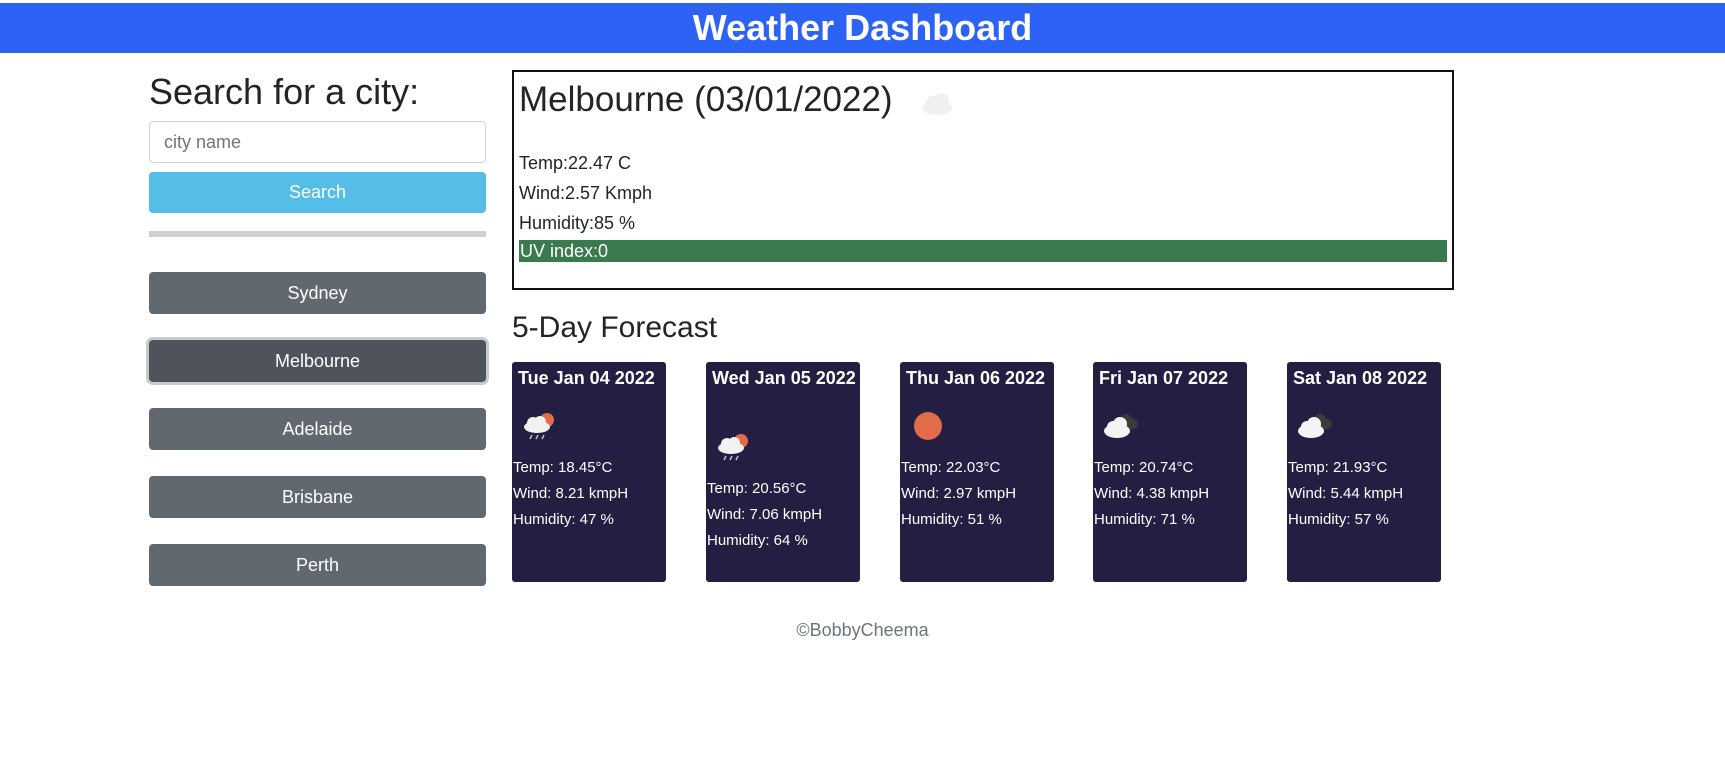 The height and width of the screenshot is (784, 1725). What do you see at coordinates (976, 378) in the screenshot?
I see `forecast-date: Thu Jan 06 2022` at bounding box center [976, 378].